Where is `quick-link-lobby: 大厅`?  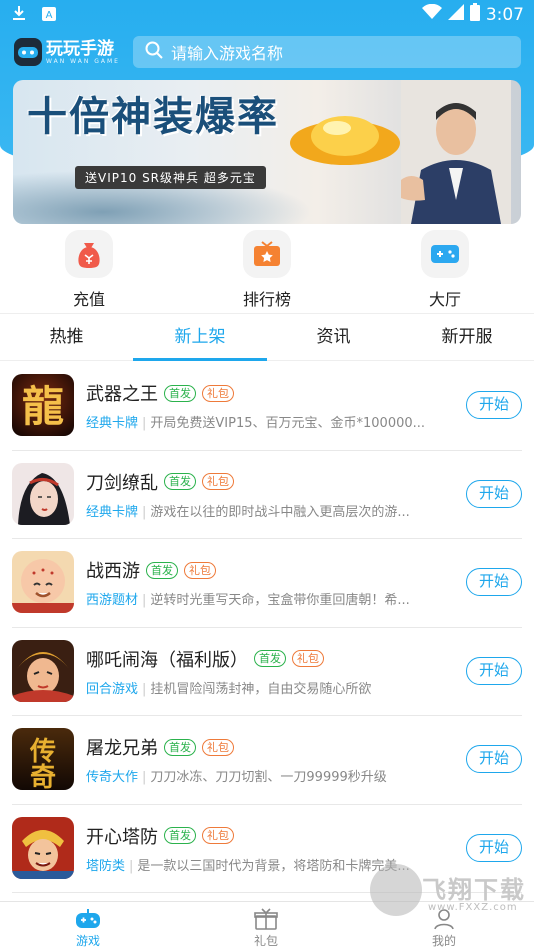 quick-link-lobby: 大厅 is located at coordinates (445, 269).